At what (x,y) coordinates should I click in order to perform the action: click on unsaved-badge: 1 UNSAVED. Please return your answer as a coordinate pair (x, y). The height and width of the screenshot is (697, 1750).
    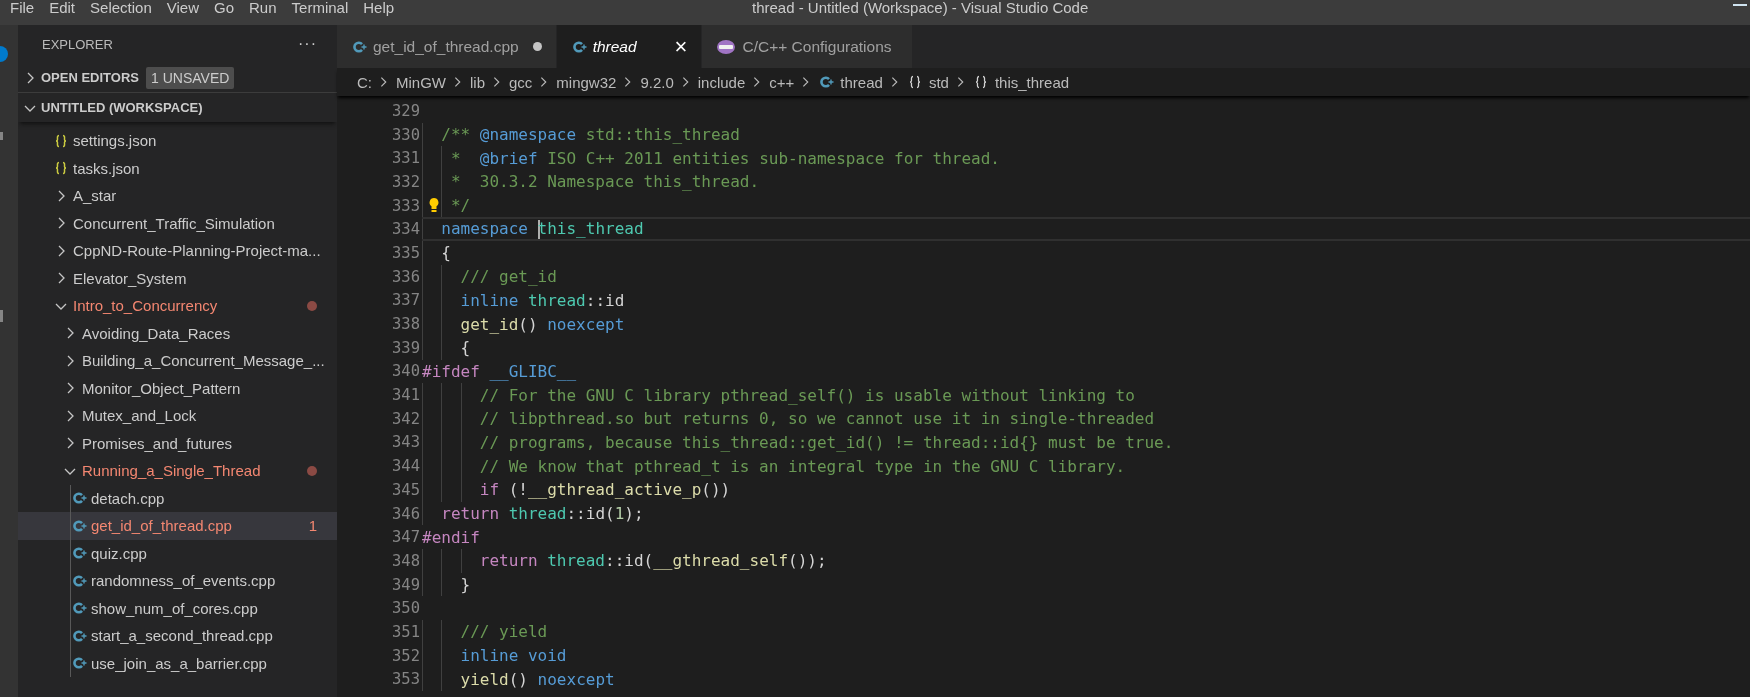
    Looking at the image, I should click on (190, 77).